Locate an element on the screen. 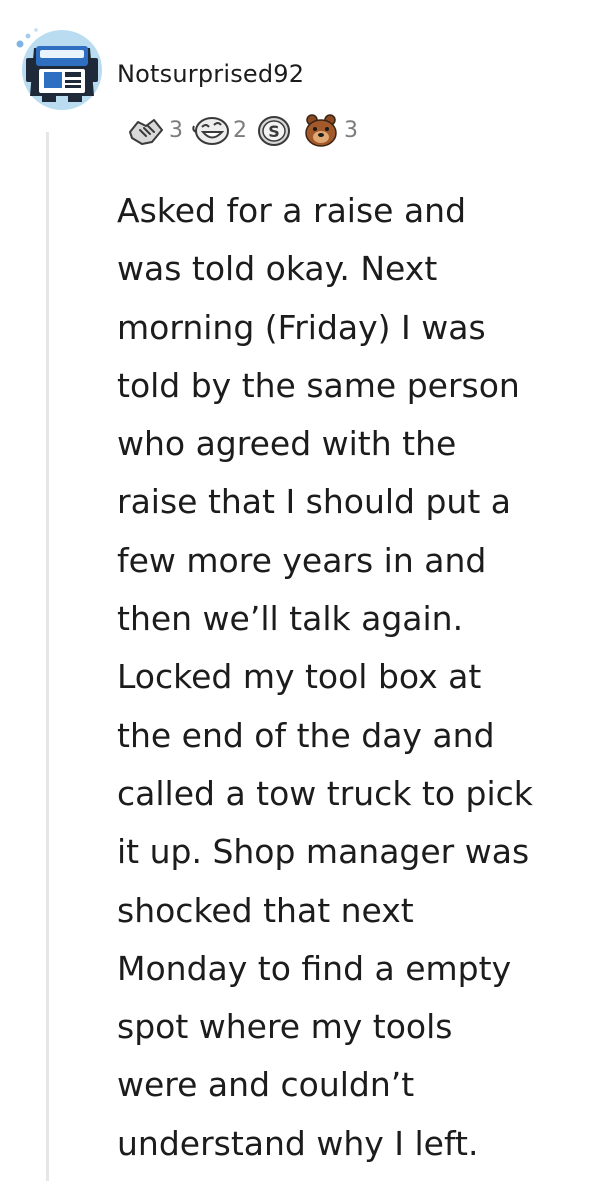 The height and width of the screenshot is (1181, 599). svg-text: S is located at coordinates (274, 131).